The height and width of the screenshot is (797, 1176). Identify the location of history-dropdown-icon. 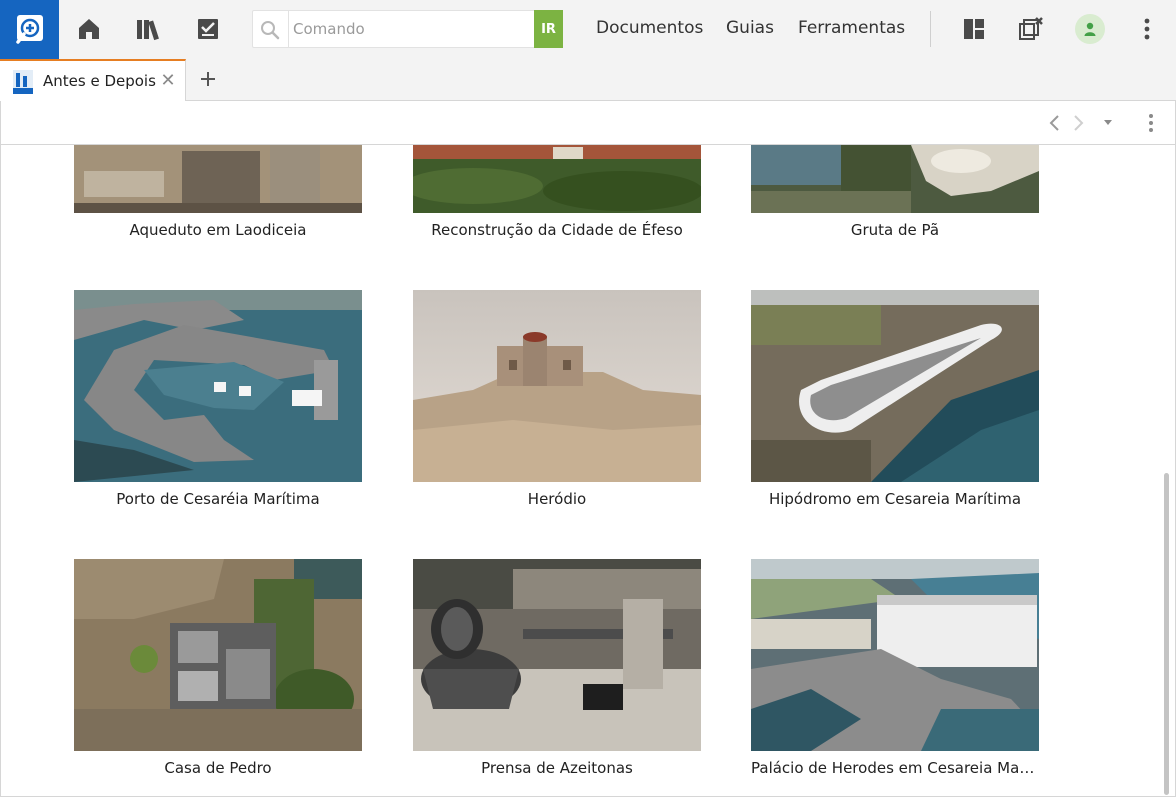
(1108, 123).